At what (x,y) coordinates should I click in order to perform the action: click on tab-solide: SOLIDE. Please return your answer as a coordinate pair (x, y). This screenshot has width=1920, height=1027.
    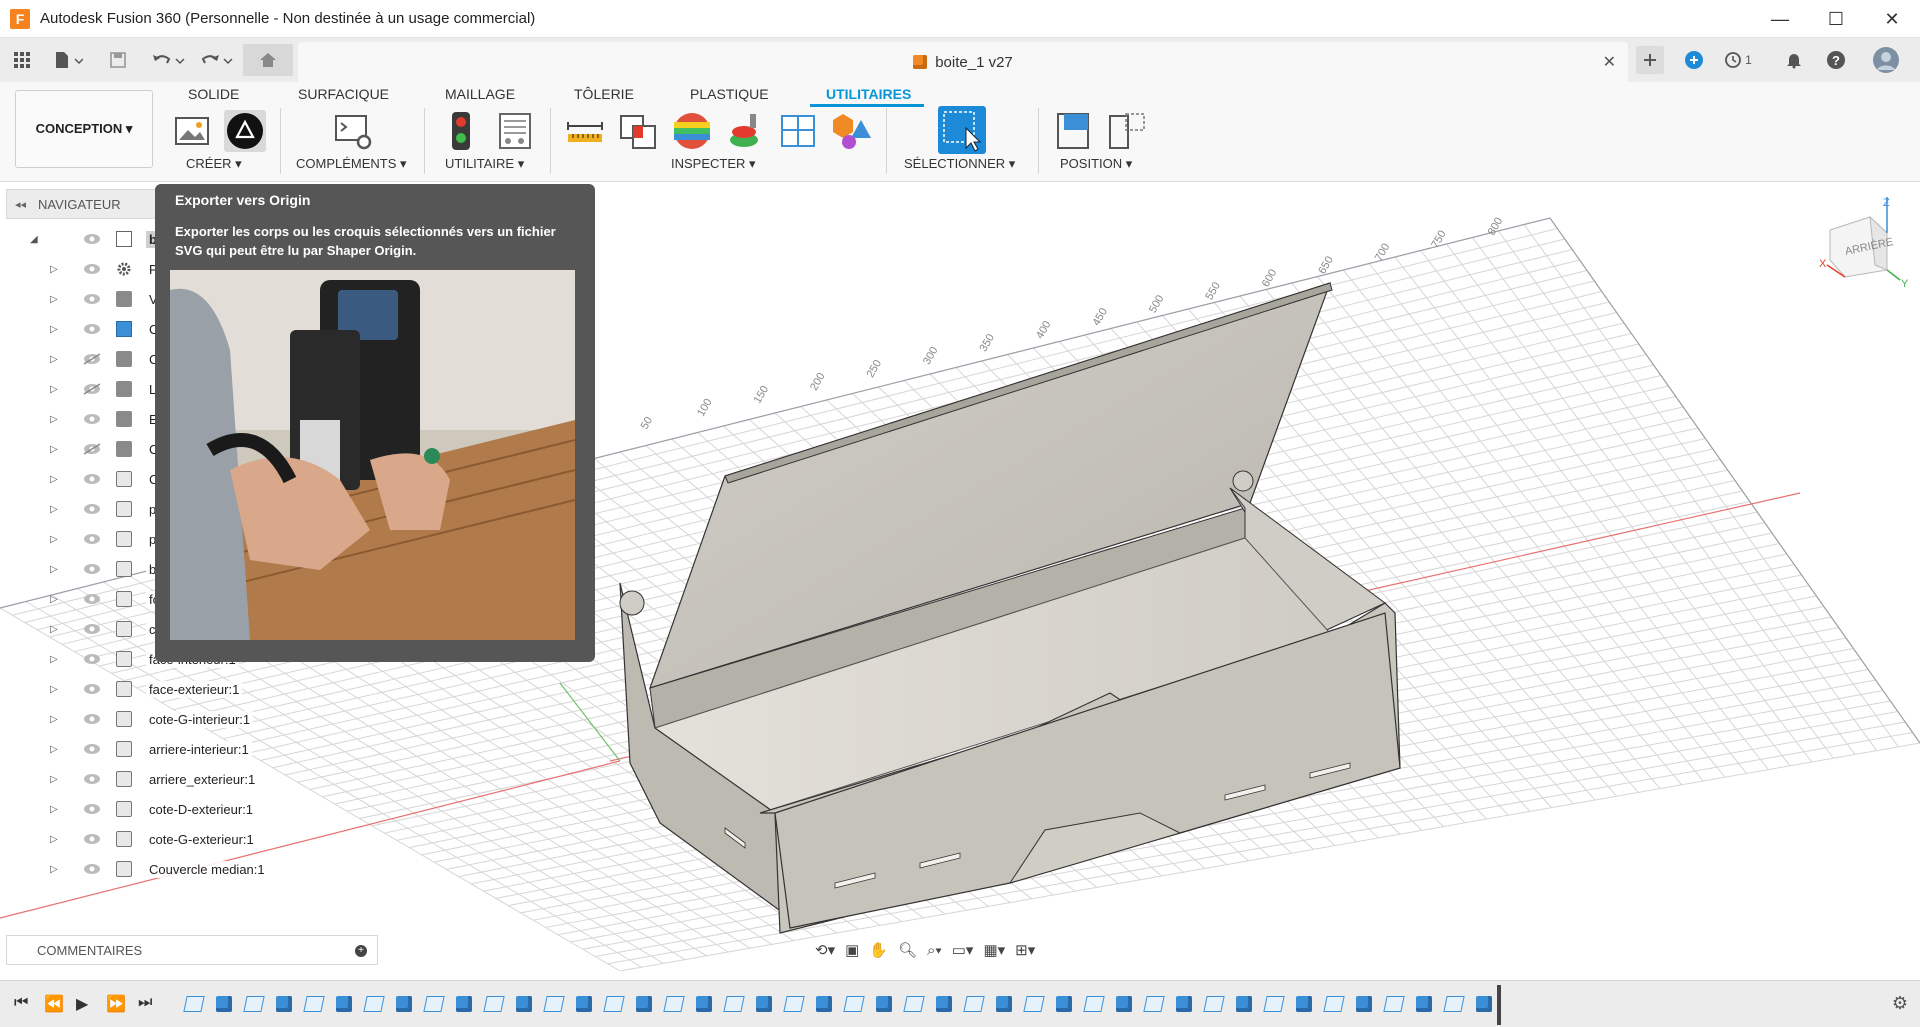
    Looking at the image, I should click on (213, 94).